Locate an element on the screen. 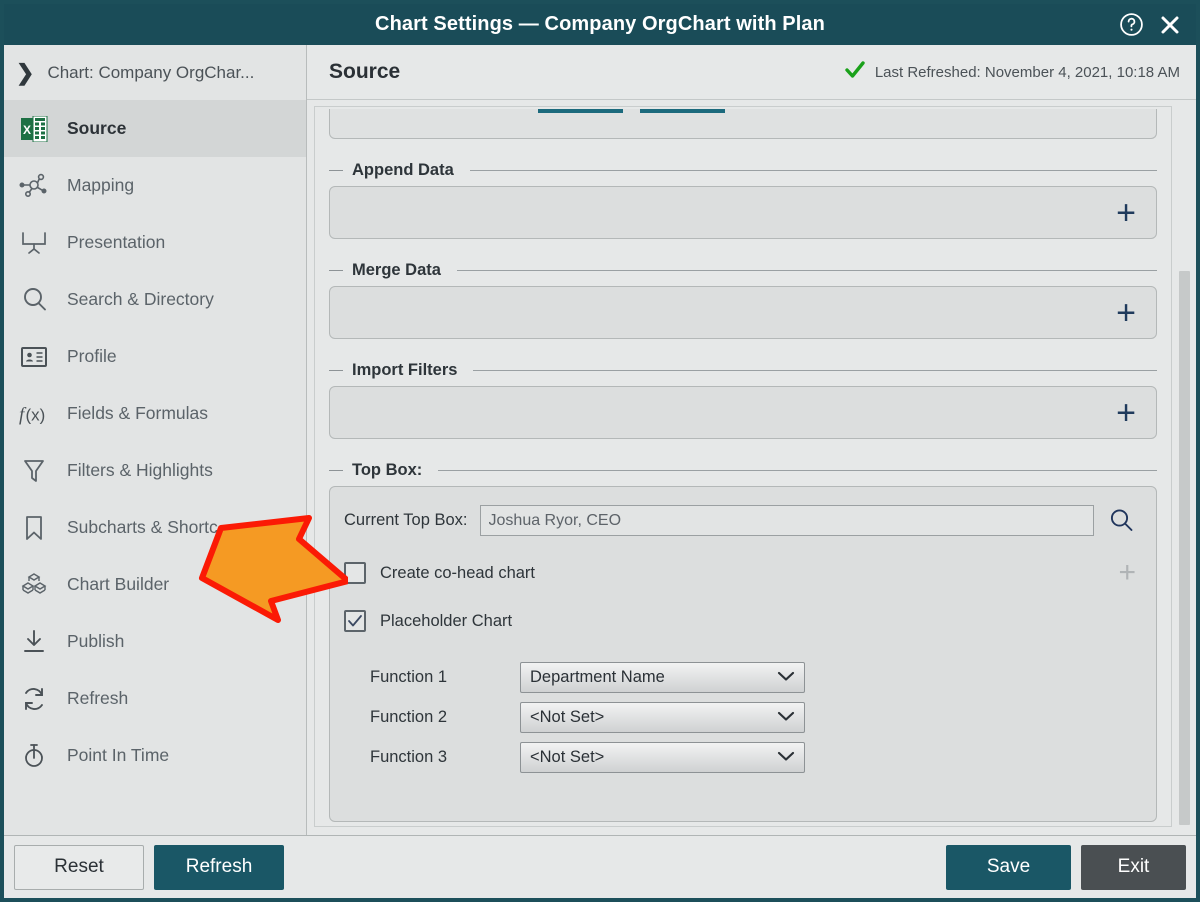 The height and width of the screenshot is (902, 1200). function-2-row: Function 2 <Not Set> is located at coordinates (753, 717).